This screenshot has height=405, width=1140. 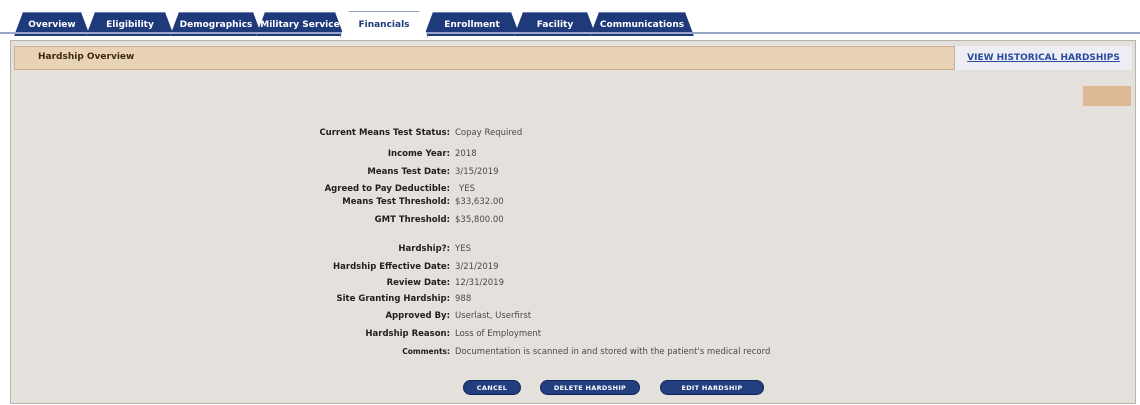 I want to click on field-value: Loss of Employment, so click(x=498, y=334).